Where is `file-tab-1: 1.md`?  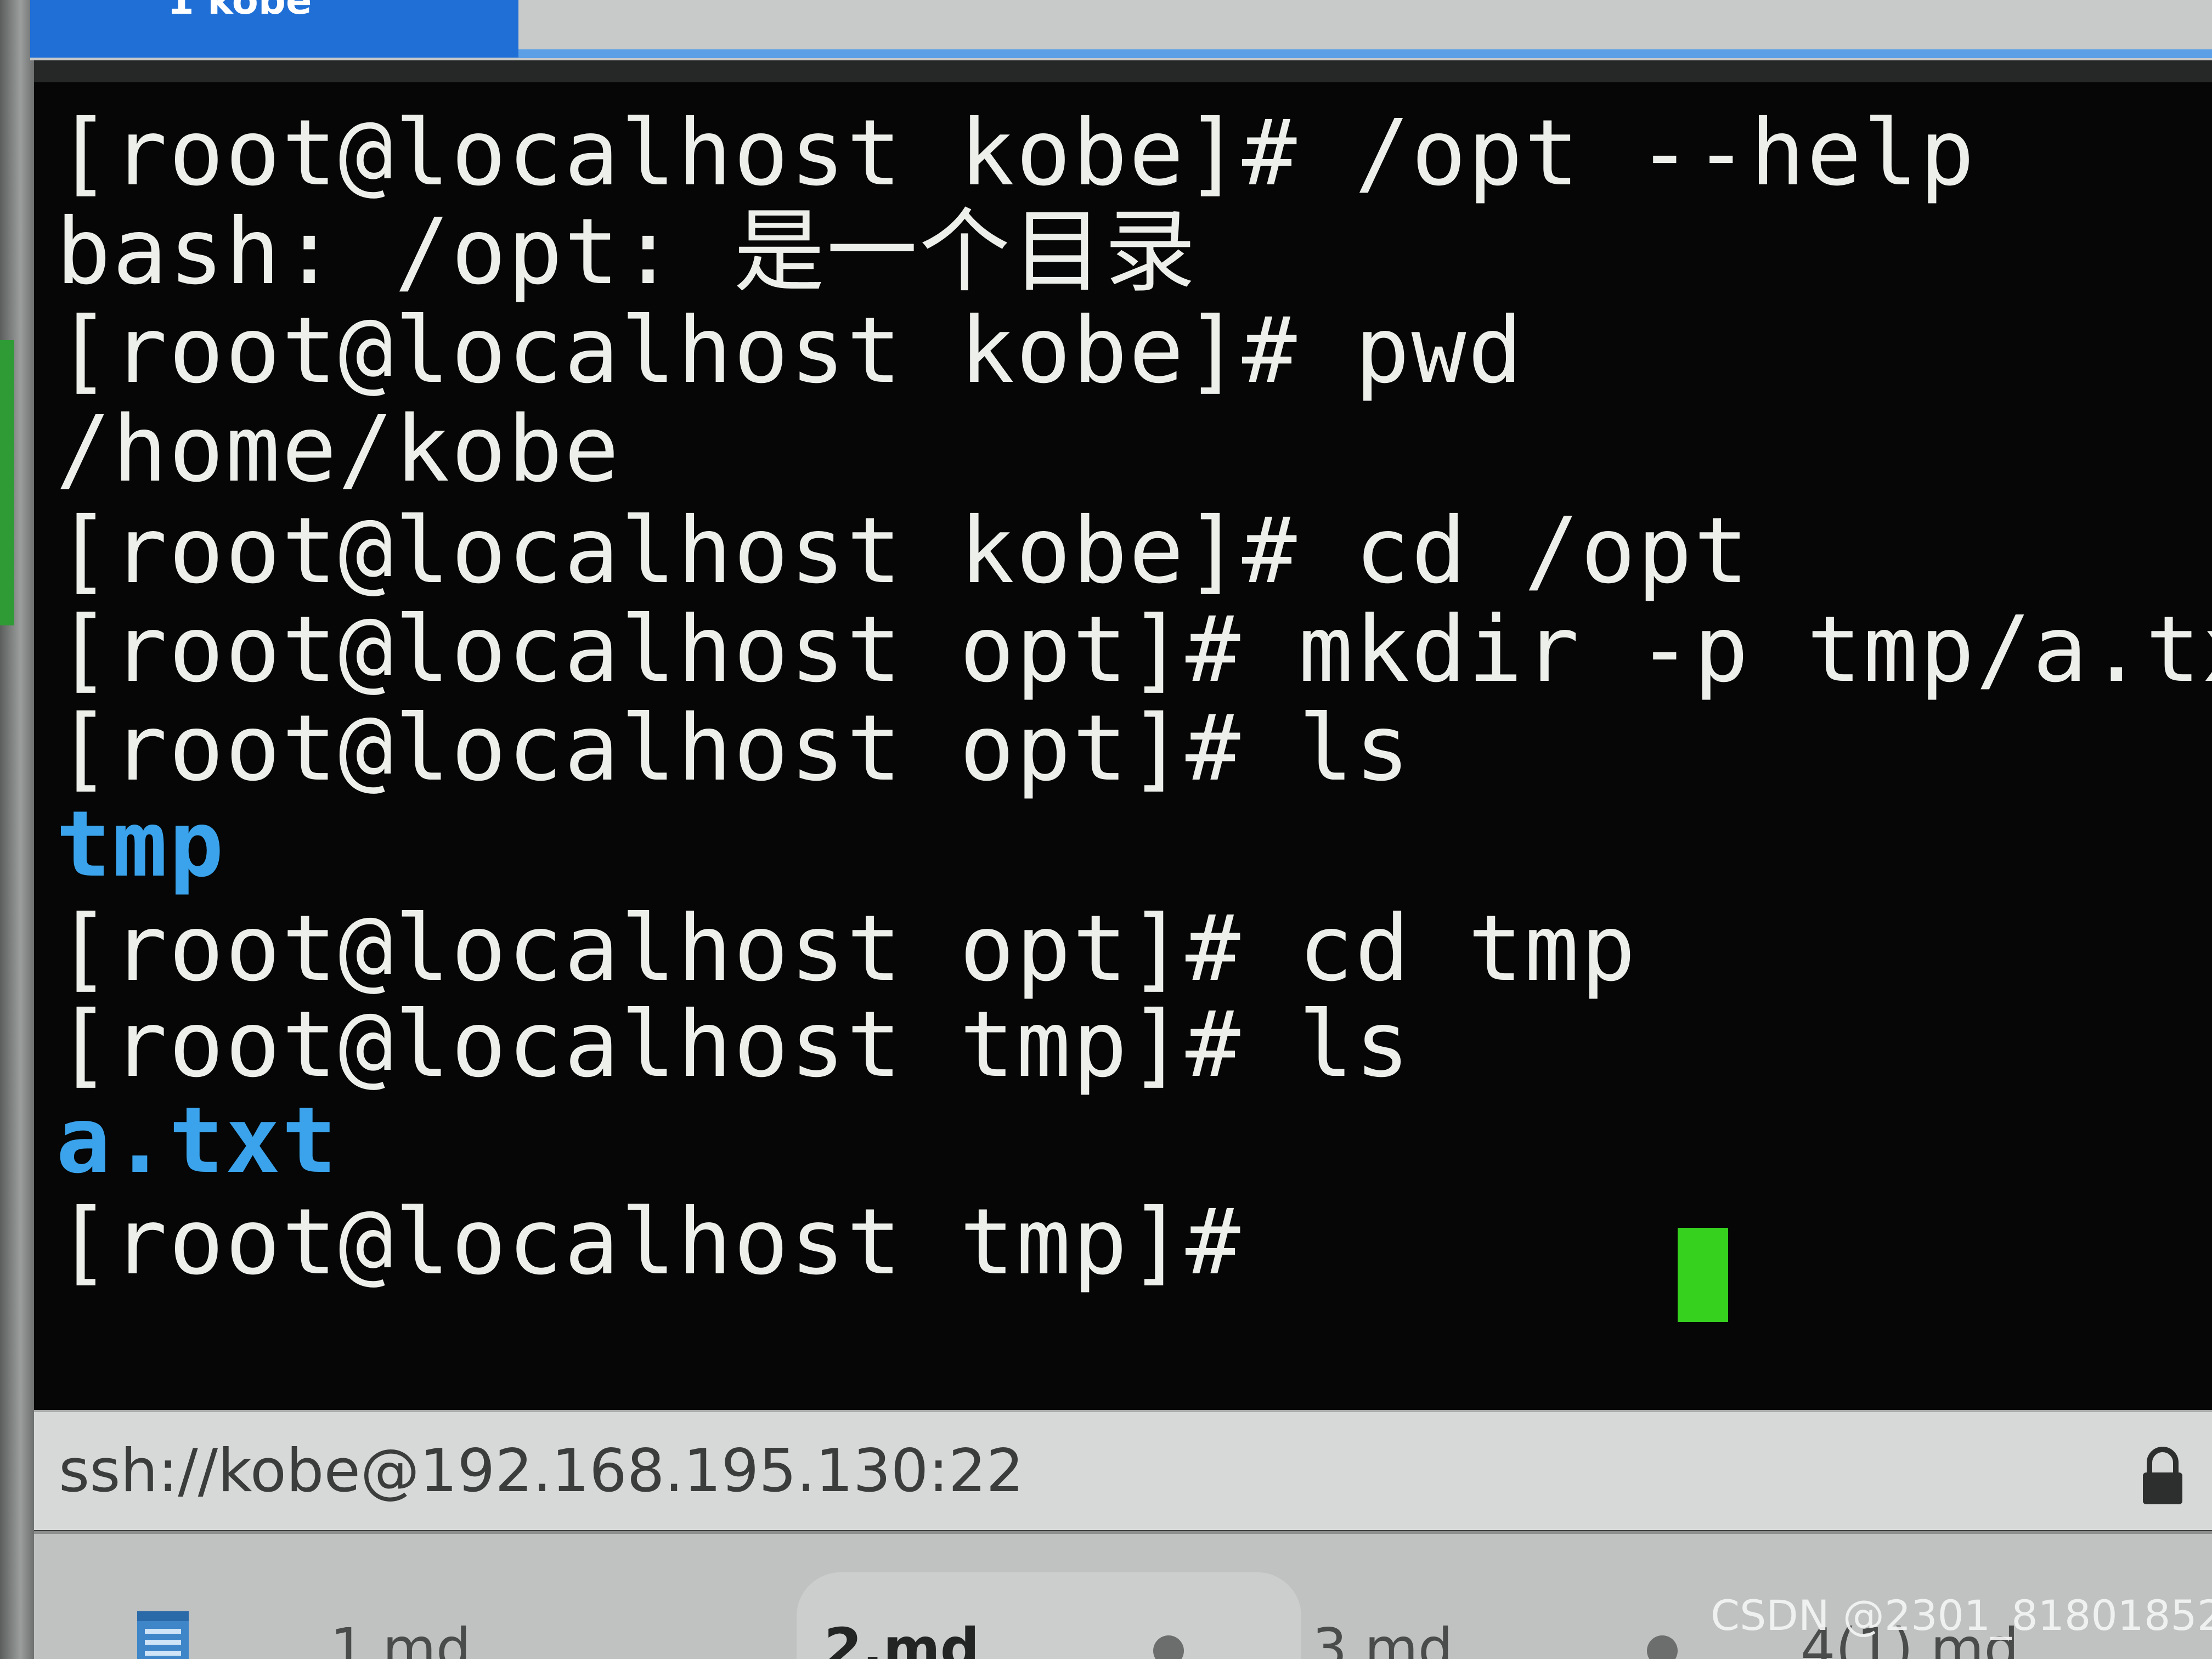 file-tab-1: 1.md is located at coordinates (400, 1637).